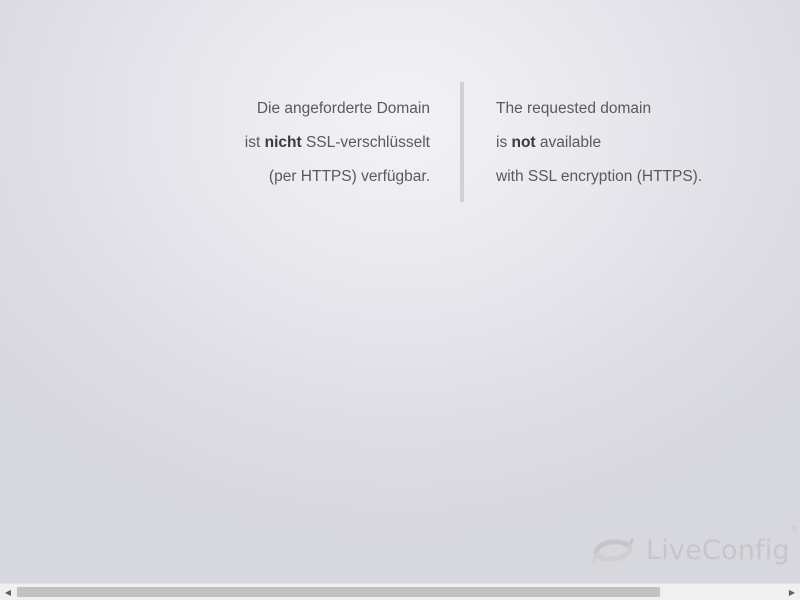  What do you see at coordinates (8, 592) in the screenshot?
I see `scroll-left-arrow-icon: ◀` at bounding box center [8, 592].